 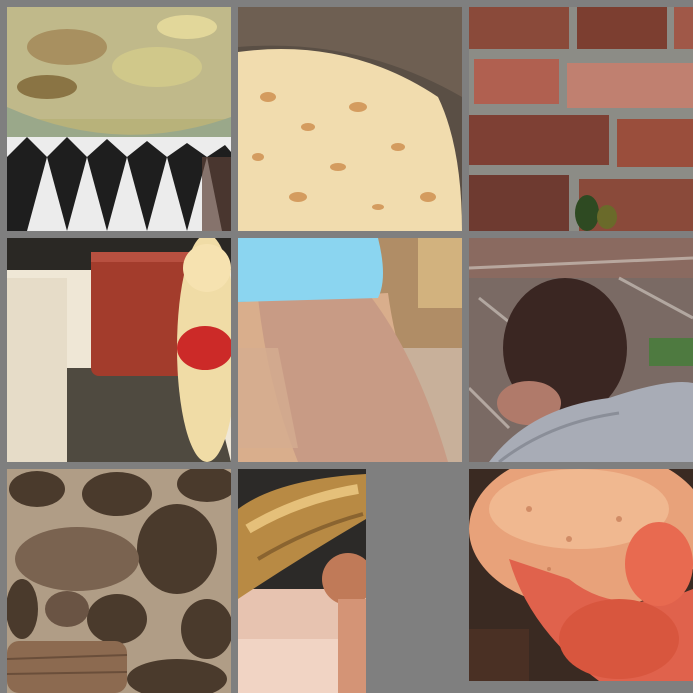 I want to click on tile-child, so click(x=581, y=350).